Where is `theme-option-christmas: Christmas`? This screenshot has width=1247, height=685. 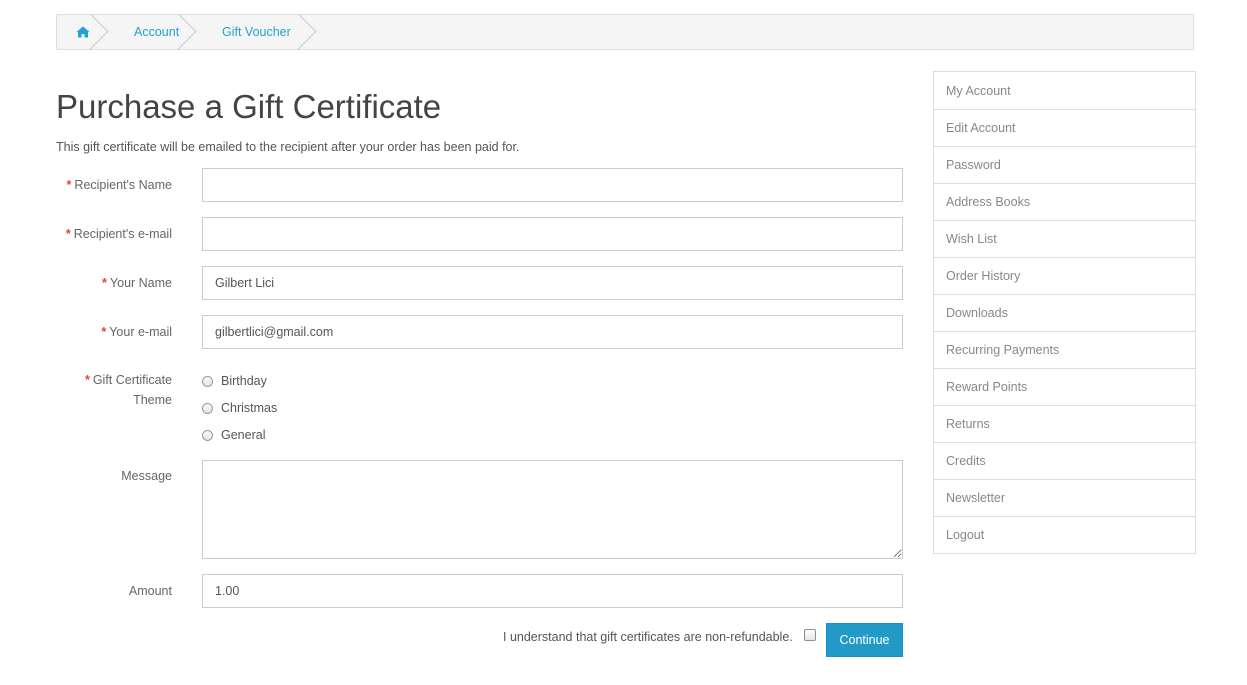 theme-option-christmas: Christmas is located at coordinates (239, 408).